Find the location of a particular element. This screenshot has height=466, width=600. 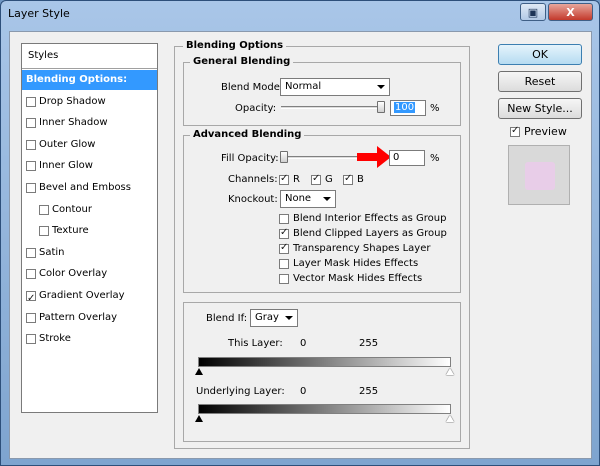

underlying-layer-black-slider is located at coordinates (199, 419).